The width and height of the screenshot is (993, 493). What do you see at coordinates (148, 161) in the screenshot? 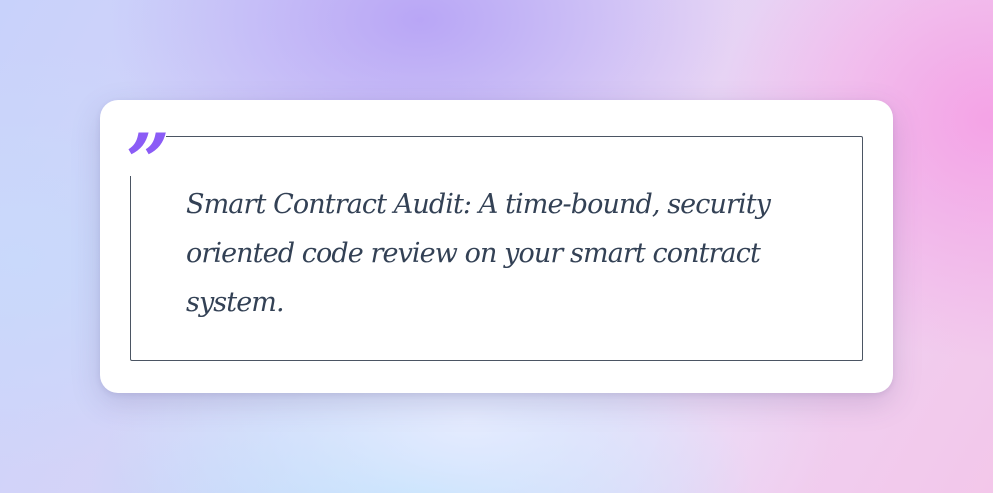
I see `quote-mark-icon: ”` at bounding box center [148, 161].